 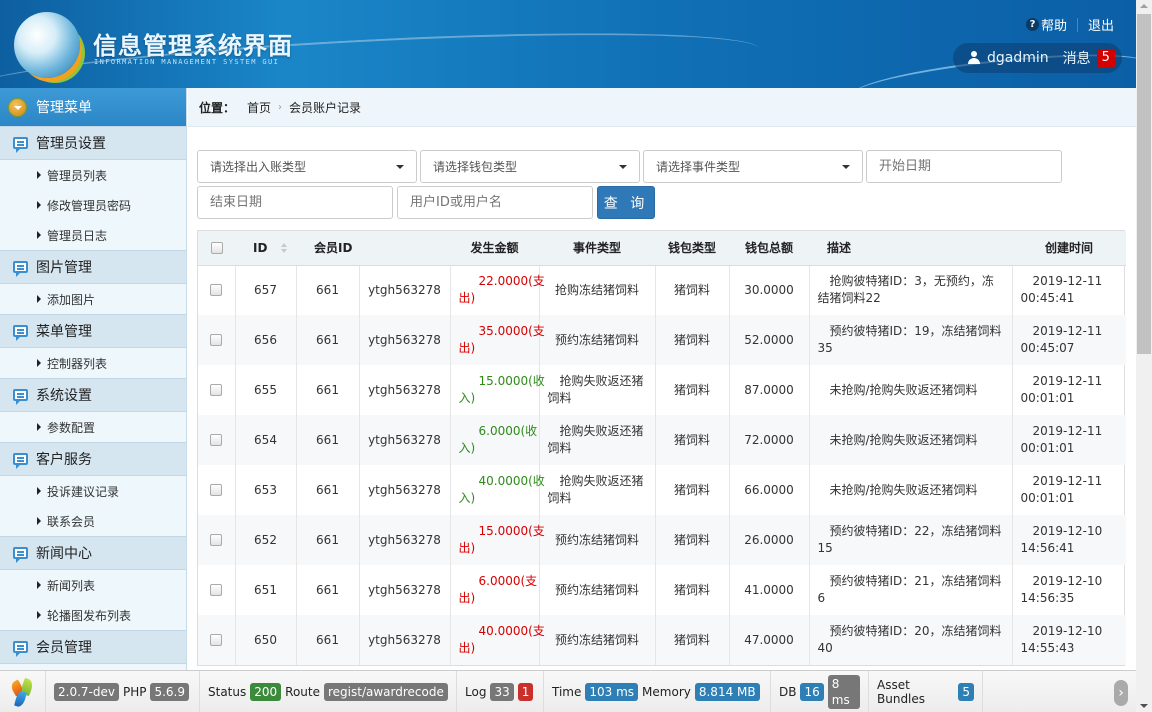 I want to click on debug-profiling-block: Time 103 ms Memory 8.814 MB, so click(x=657, y=691).